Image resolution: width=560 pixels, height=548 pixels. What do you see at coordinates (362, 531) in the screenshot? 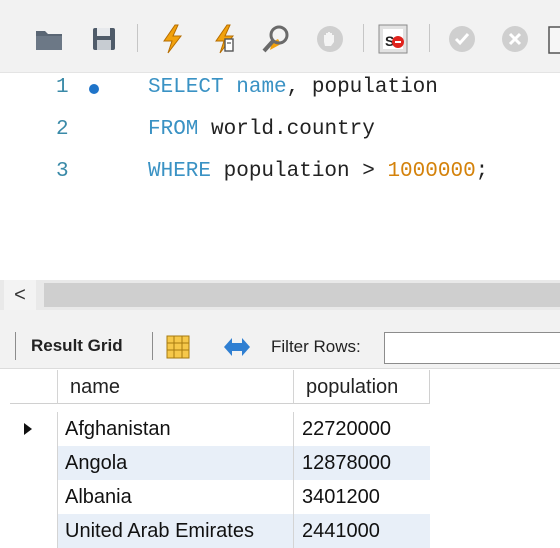
I see `table-cell: 2441000` at bounding box center [362, 531].